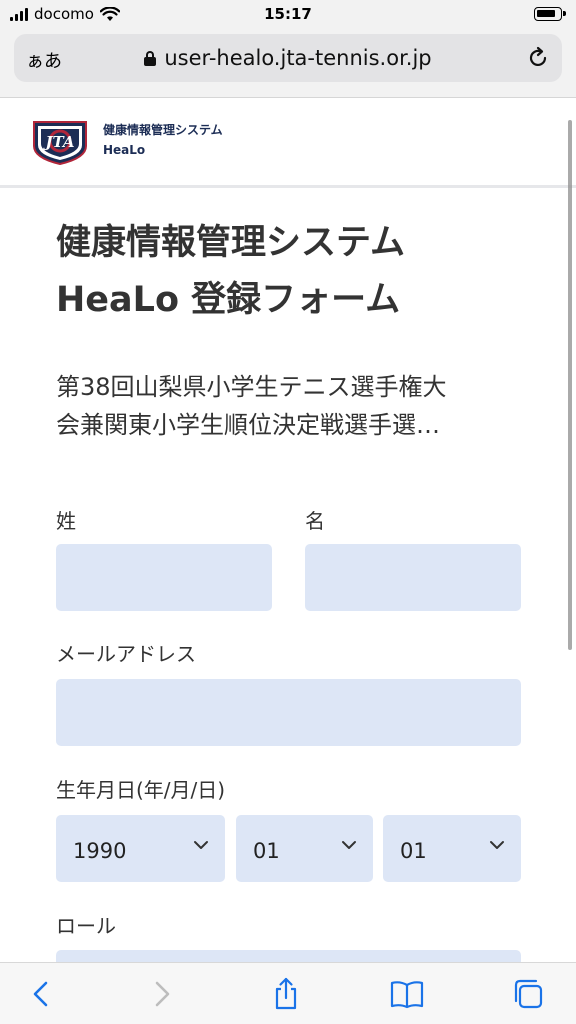  What do you see at coordinates (141, 790) in the screenshot?
I see `birthdate-label: 生年月日(年/月/日)` at bounding box center [141, 790].